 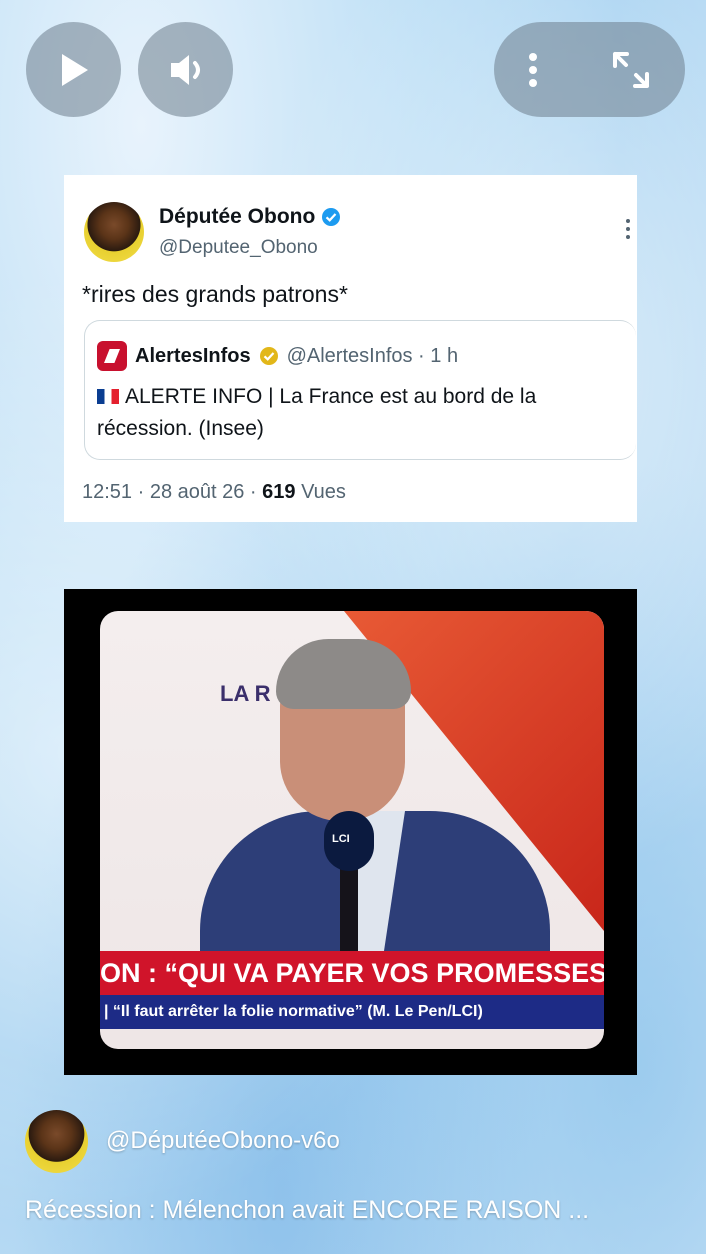 I want to click on studio-logo: LA R, so click(x=245, y=693).